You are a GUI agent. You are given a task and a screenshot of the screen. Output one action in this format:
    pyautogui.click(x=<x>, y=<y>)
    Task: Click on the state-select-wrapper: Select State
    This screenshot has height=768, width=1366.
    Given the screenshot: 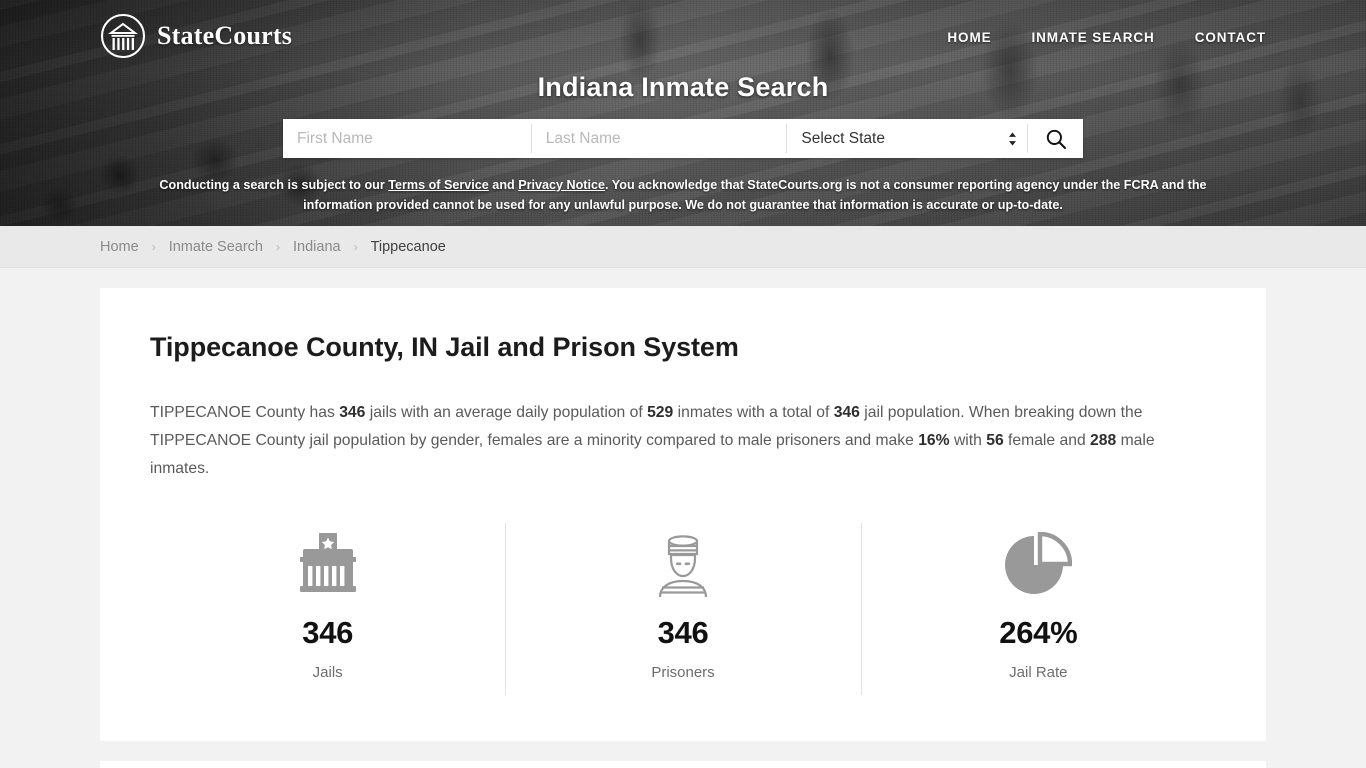 What is the action you would take?
    pyautogui.click(x=907, y=138)
    